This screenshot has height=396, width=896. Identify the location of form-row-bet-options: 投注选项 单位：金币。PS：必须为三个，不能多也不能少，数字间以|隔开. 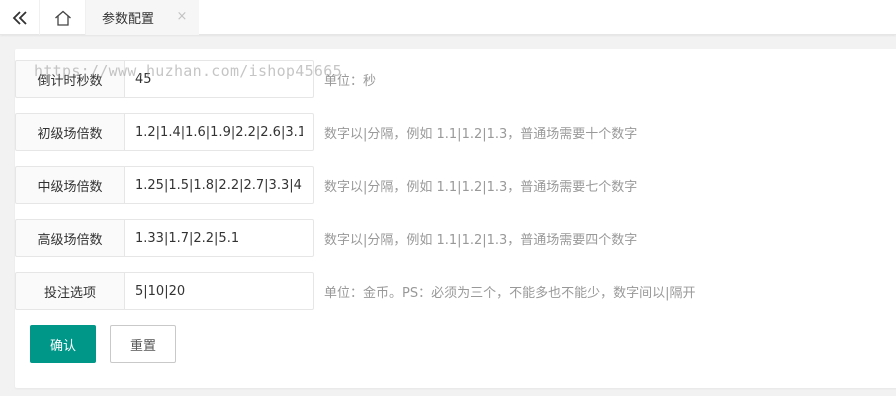
(455, 291).